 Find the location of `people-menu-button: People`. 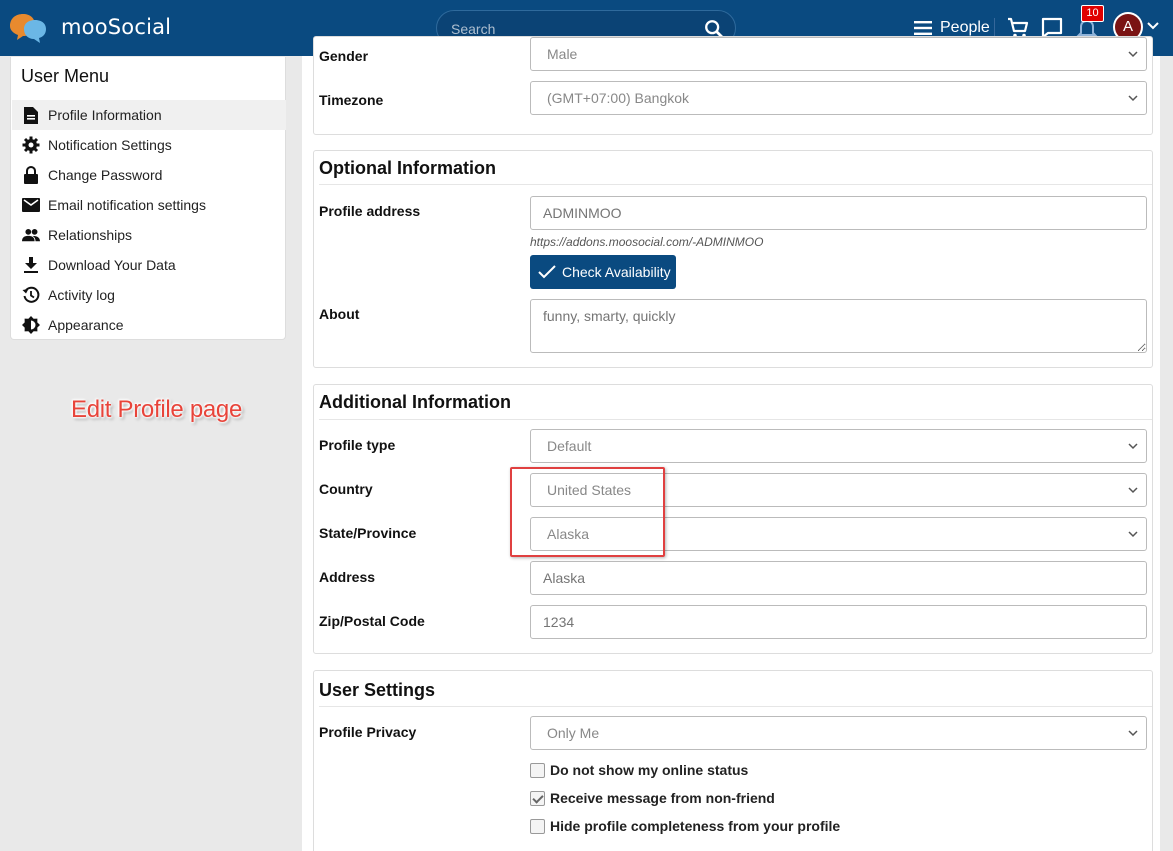

people-menu-button: People is located at coordinates (952, 28).